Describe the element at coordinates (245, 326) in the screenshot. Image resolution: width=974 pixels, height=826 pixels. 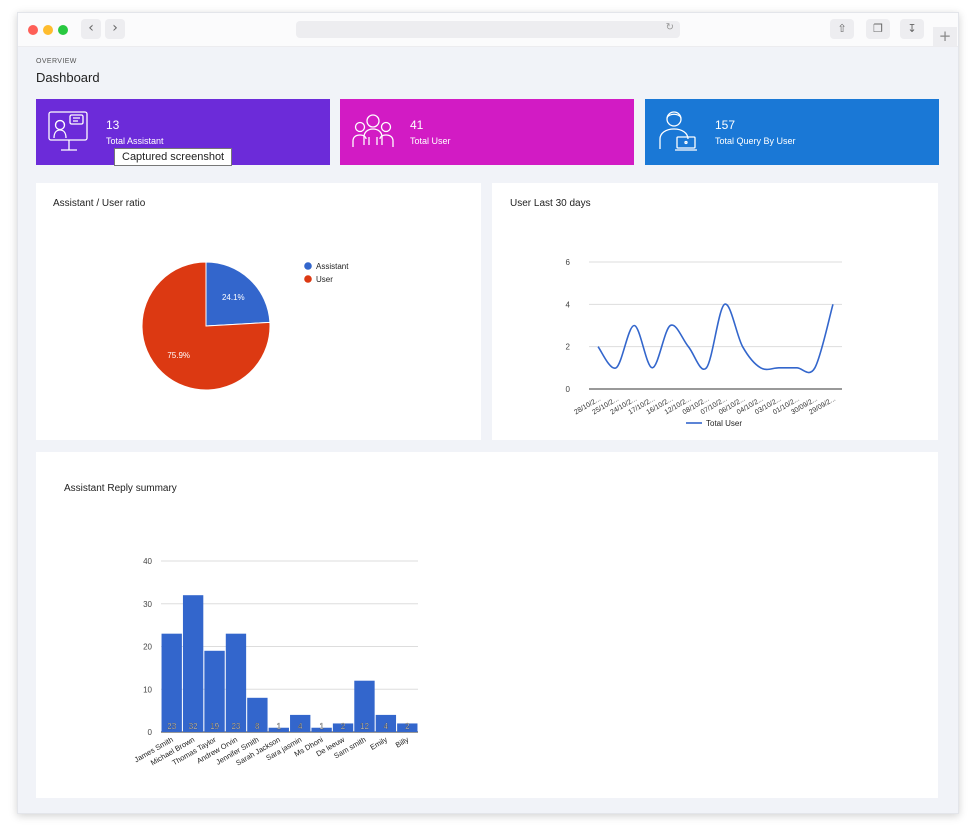
I see `pie-chart: 24.1% 75.9% Assistant User` at that location.